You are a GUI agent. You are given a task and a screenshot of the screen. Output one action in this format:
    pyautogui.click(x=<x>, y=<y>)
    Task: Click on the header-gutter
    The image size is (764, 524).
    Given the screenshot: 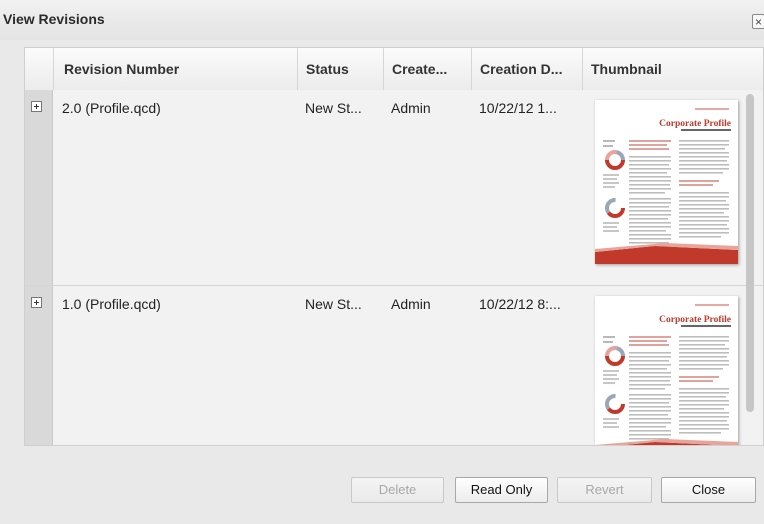 What is the action you would take?
    pyautogui.click(x=39, y=69)
    